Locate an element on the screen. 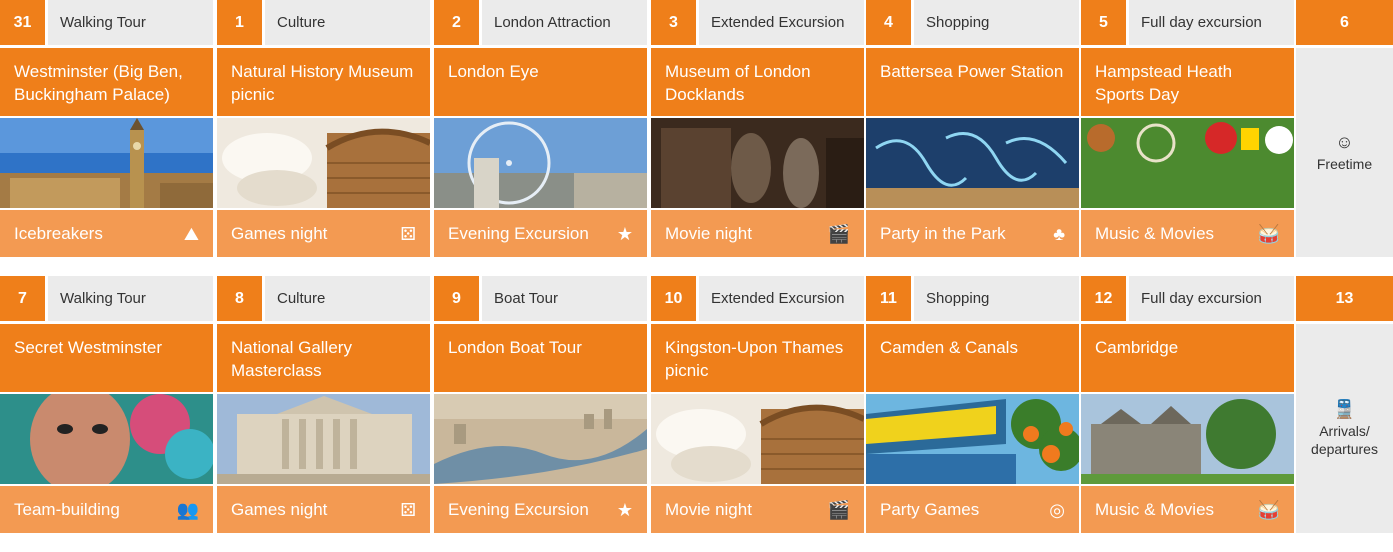 This screenshot has width=1393, height=552. day-header: 4 Shopping is located at coordinates (972, 22).